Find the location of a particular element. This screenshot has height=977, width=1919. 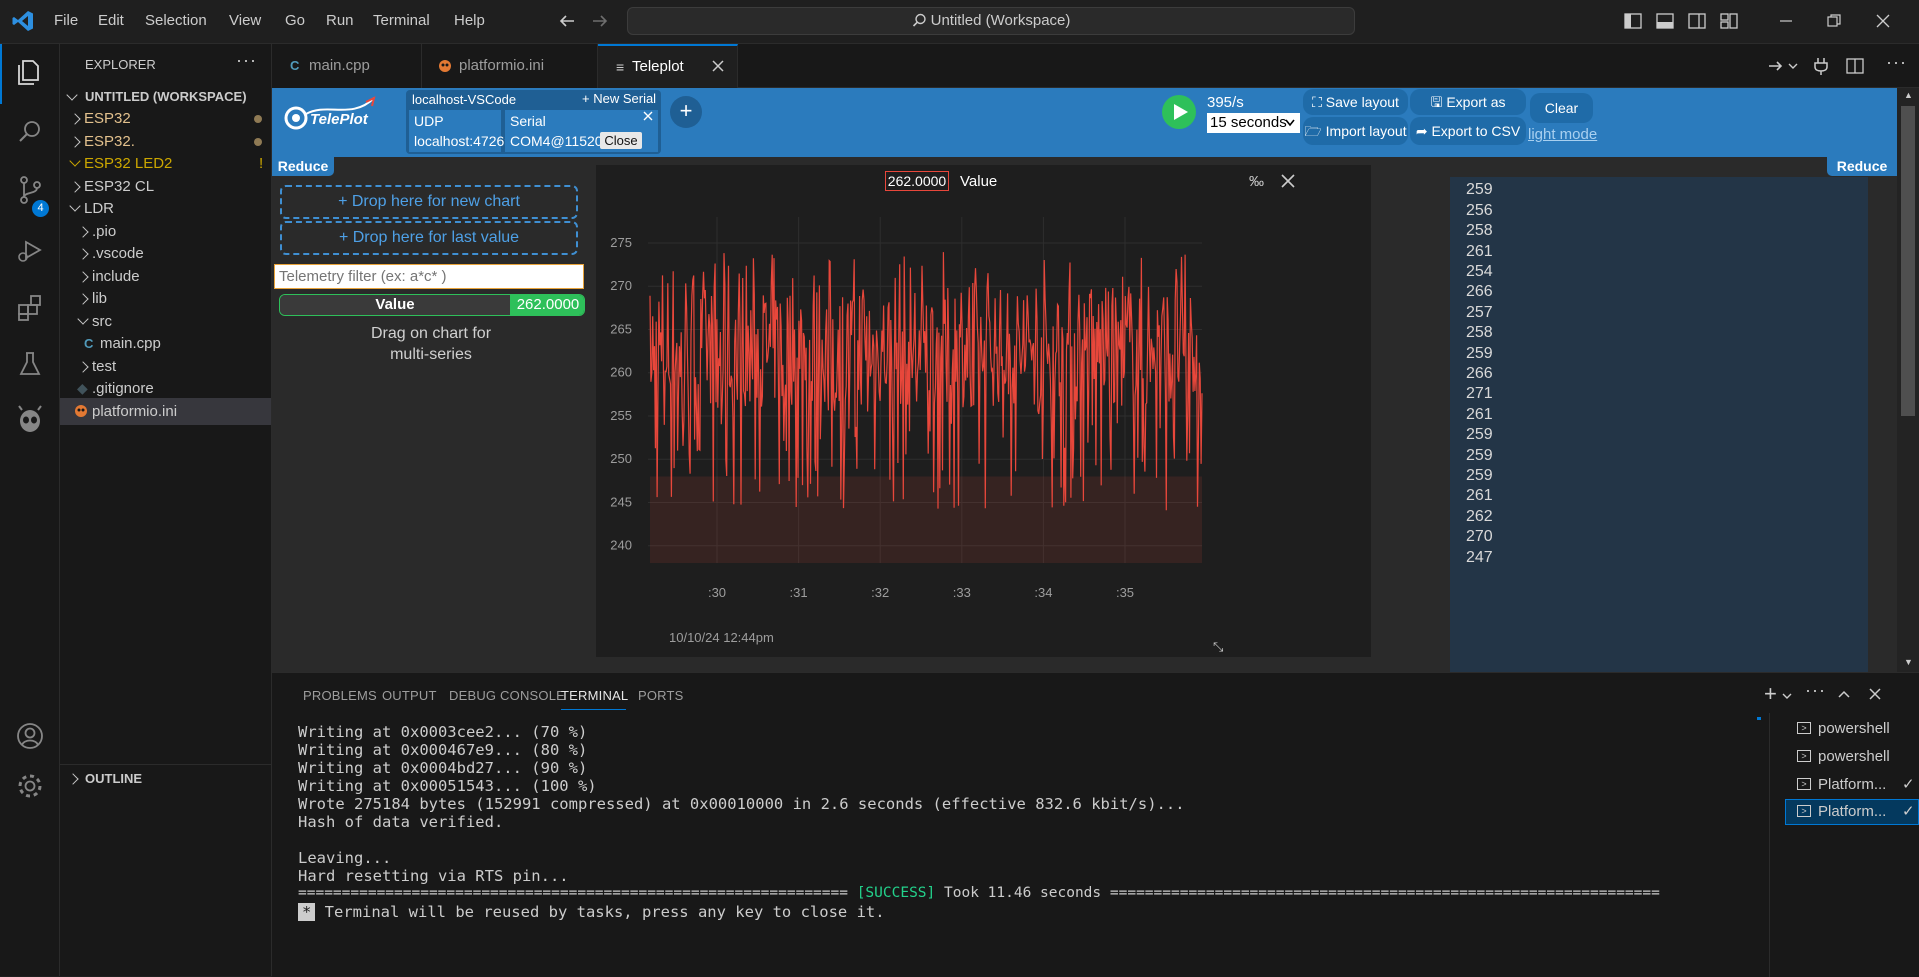

reduce-left-button: Reduce is located at coordinates (303, 166).